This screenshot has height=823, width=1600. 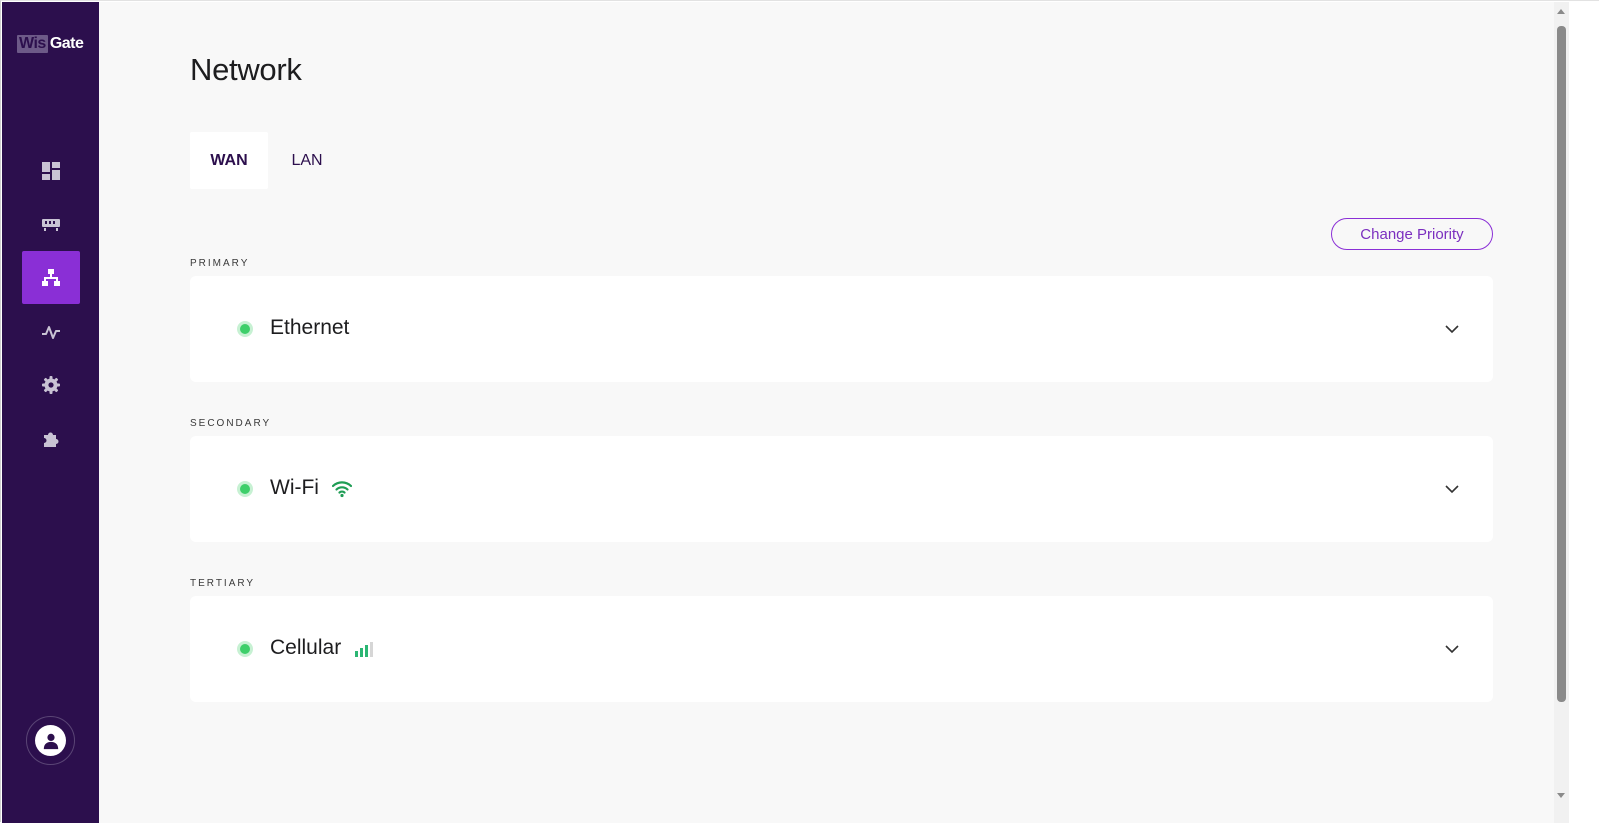 I want to click on scrollbar-thumb, so click(x=1561, y=364).